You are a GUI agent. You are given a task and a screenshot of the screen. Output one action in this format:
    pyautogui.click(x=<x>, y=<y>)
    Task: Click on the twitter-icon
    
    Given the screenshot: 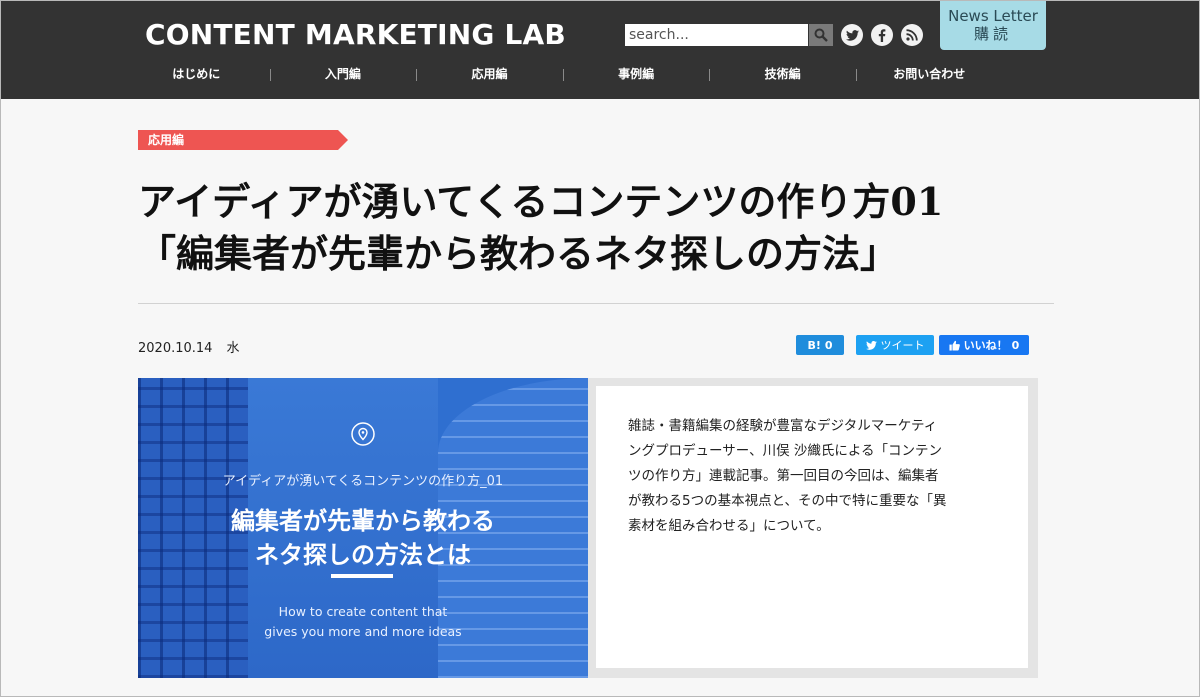 What is the action you would take?
    pyautogui.click(x=852, y=35)
    